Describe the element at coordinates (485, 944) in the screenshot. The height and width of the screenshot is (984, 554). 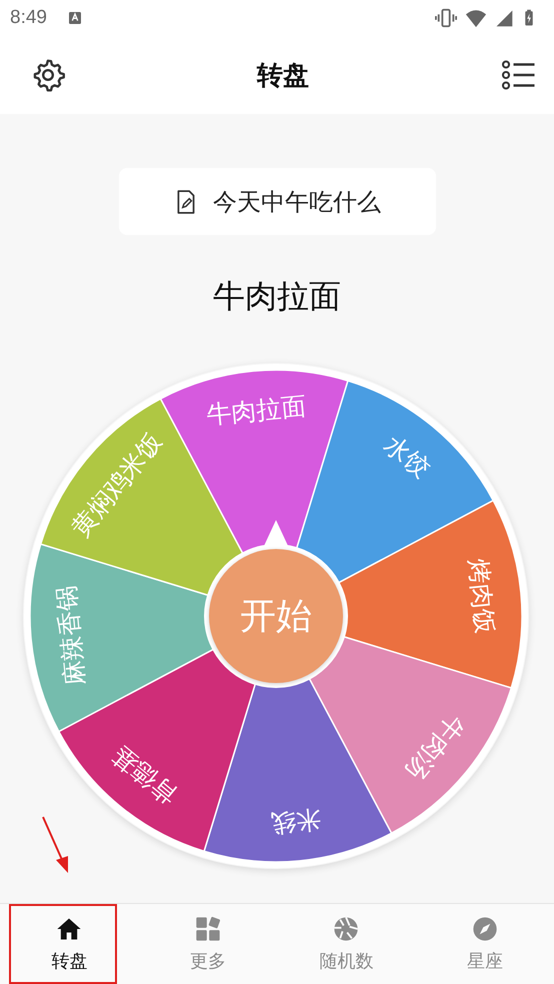
I see `nav-tab: 星座` at that location.